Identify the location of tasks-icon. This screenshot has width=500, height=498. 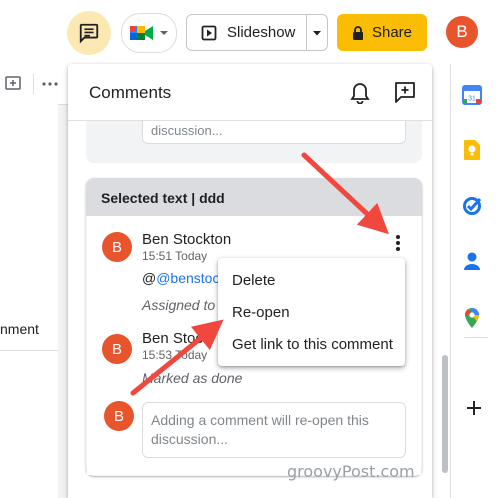
(472, 206).